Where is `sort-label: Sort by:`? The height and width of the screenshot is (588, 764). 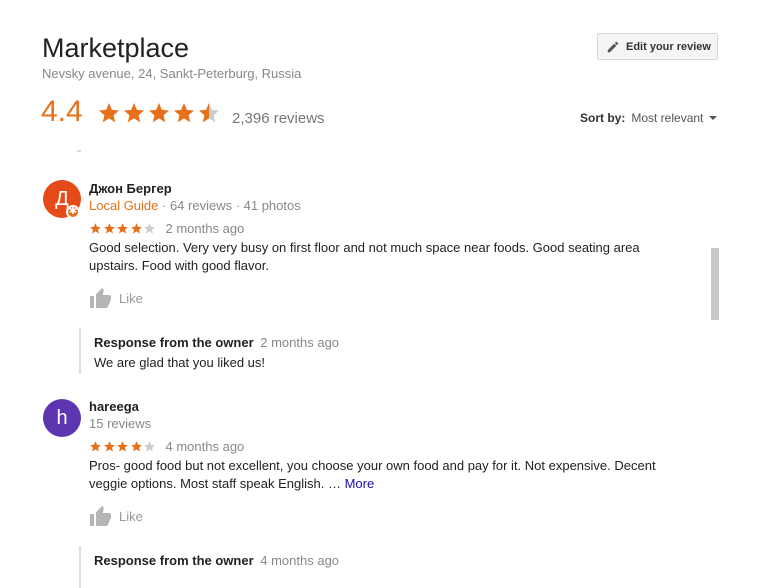
sort-label: Sort by: is located at coordinates (603, 118).